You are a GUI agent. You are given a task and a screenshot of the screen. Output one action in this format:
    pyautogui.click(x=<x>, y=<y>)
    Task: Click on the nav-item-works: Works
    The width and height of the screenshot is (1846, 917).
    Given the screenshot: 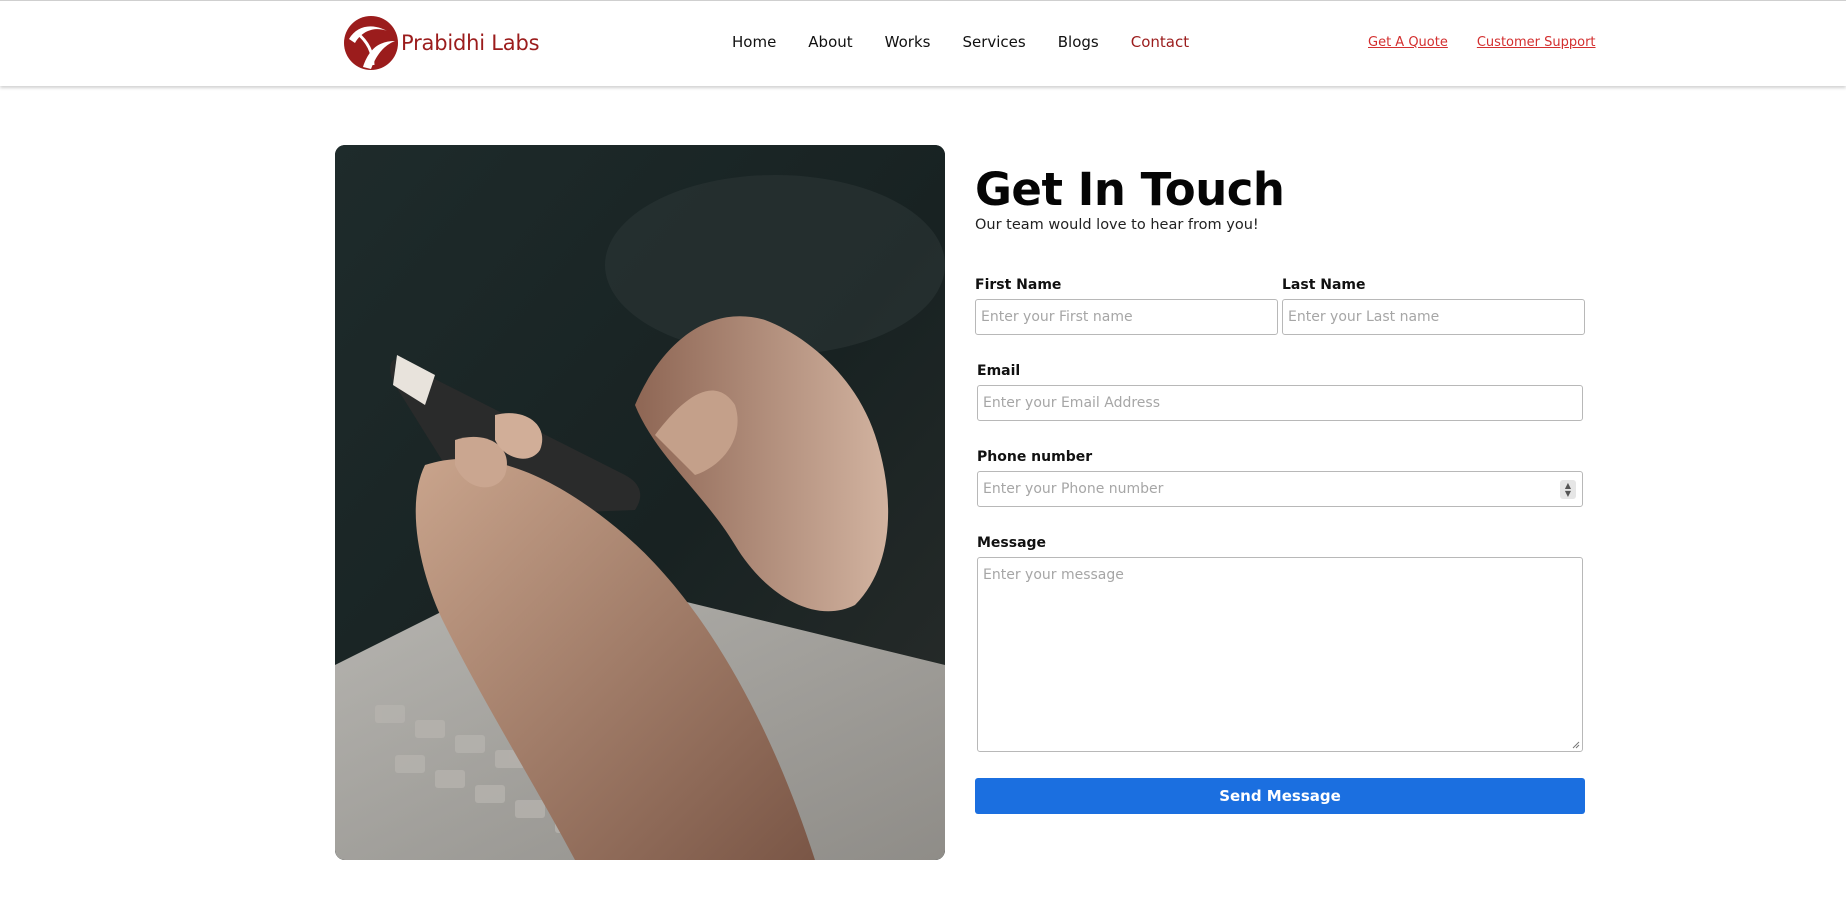 What is the action you would take?
    pyautogui.click(x=908, y=42)
    